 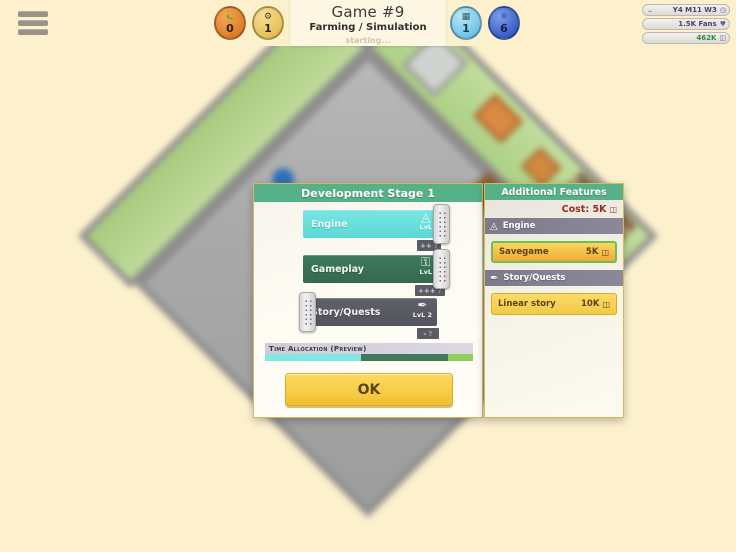 I want to click on slider-engine-meta: ◬ LvL, so click(x=425, y=221).